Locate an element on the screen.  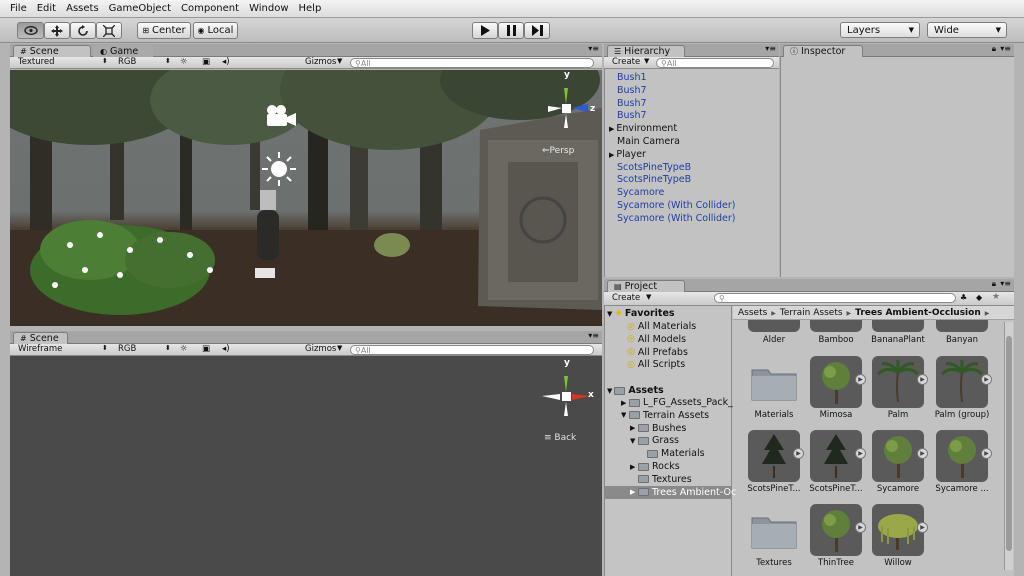
hierarchy-item: Sycamore is located at coordinates (640, 192).